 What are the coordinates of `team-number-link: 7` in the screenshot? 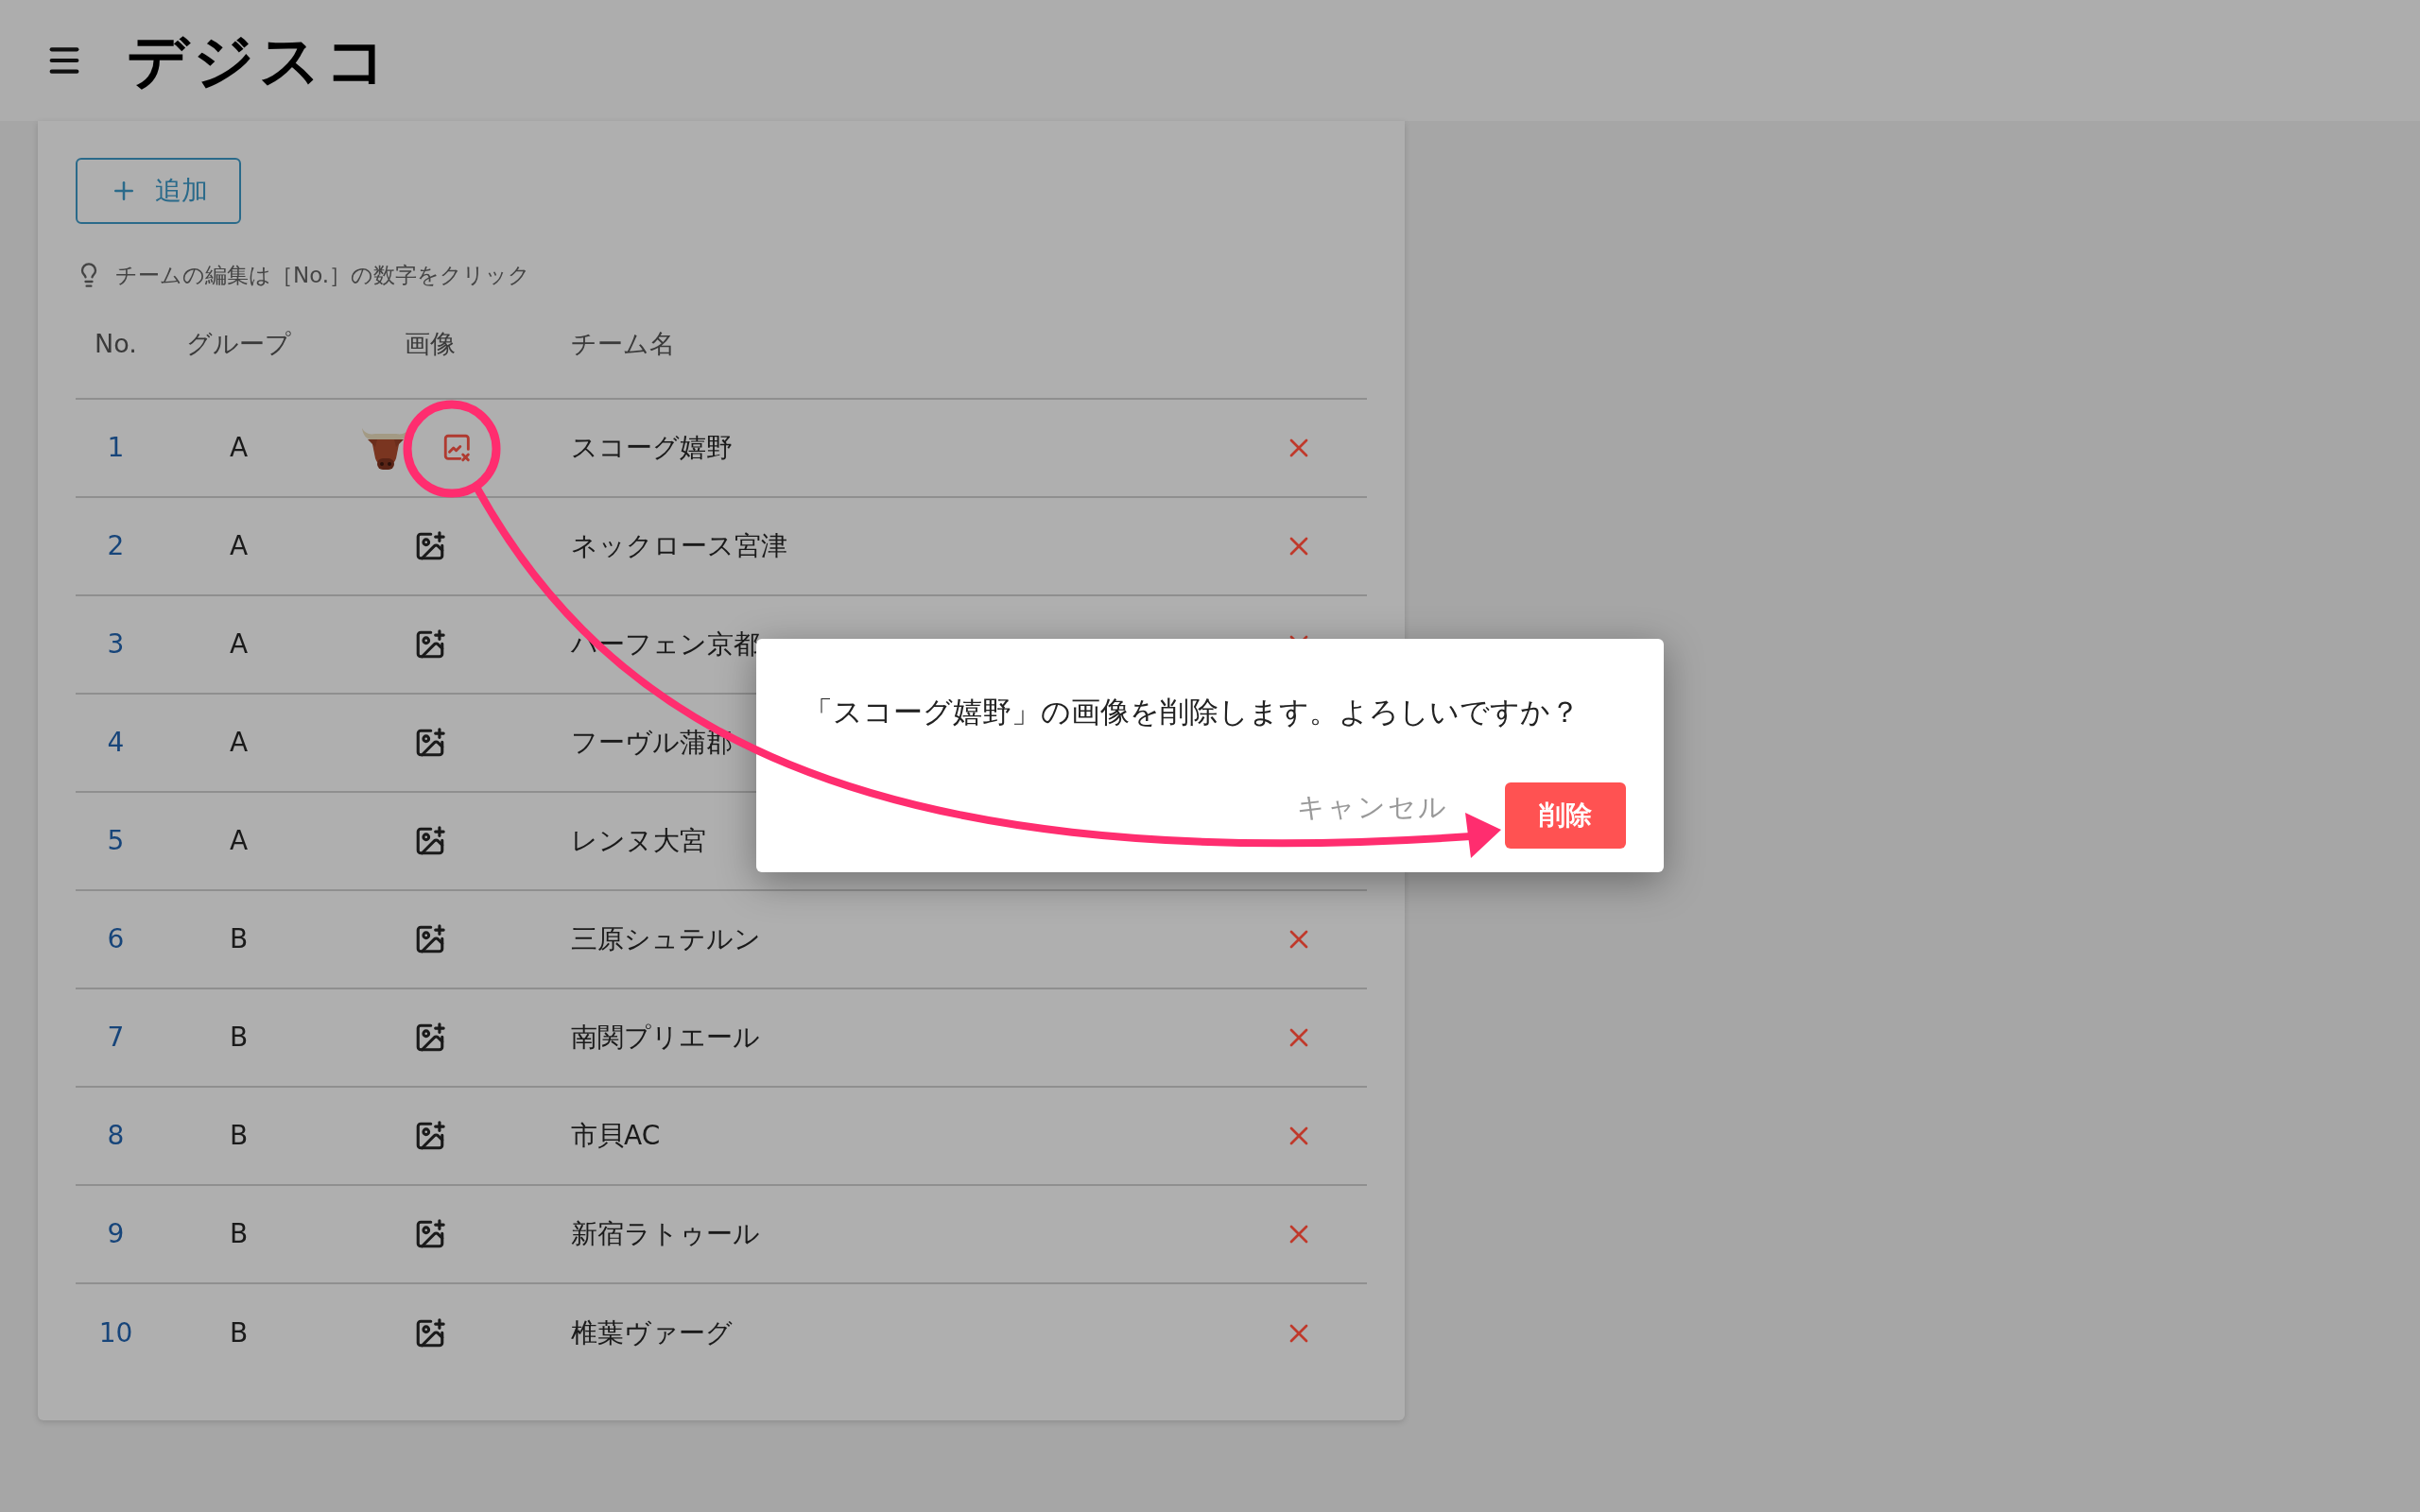 It's located at (116, 1037).